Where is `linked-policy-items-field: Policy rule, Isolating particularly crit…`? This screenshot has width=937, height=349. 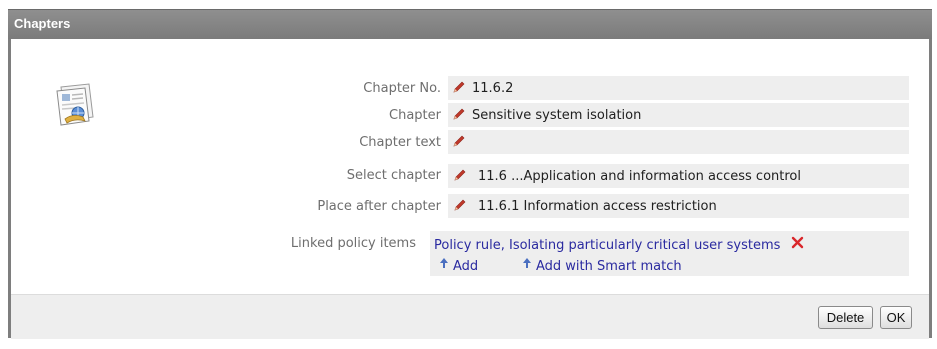
linked-policy-items-field: Policy rule, Isolating particularly crit… is located at coordinates (669, 253).